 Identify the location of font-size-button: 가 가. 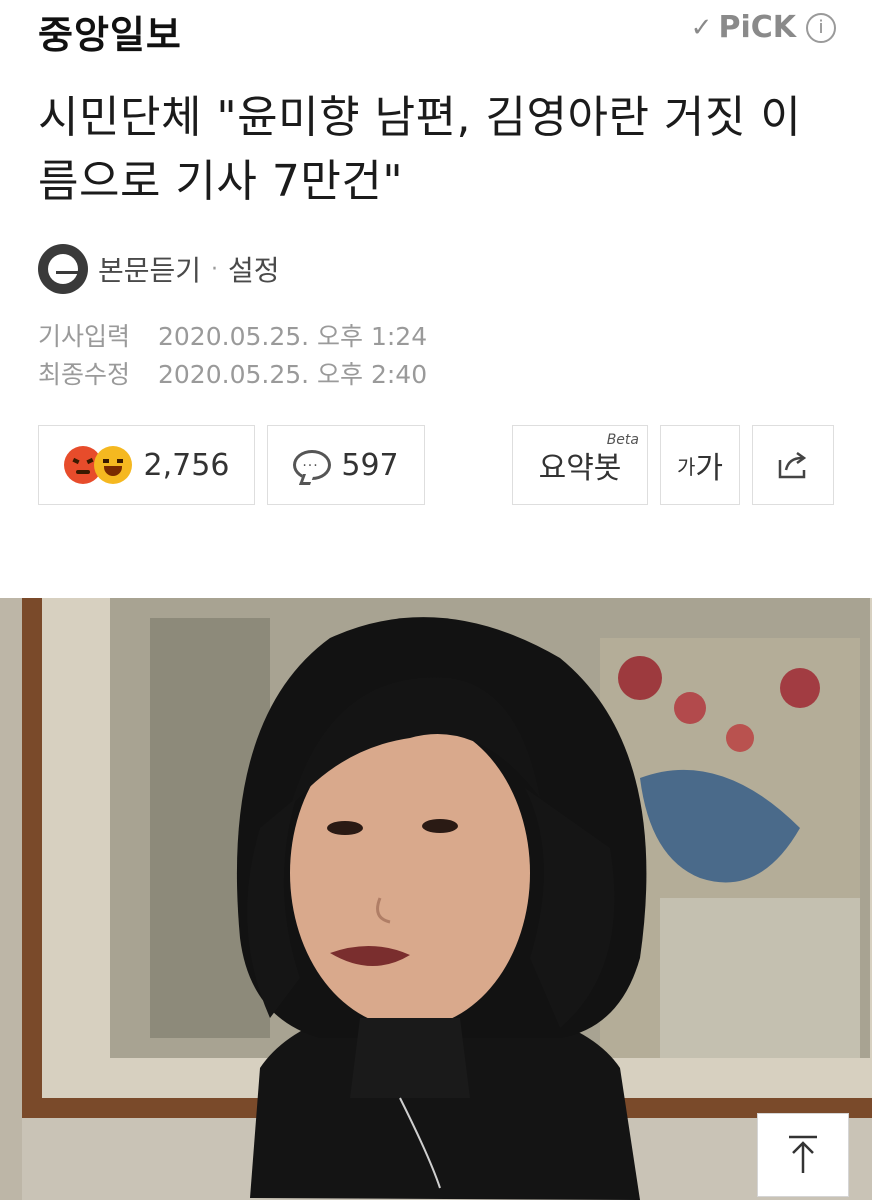
(700, 465).